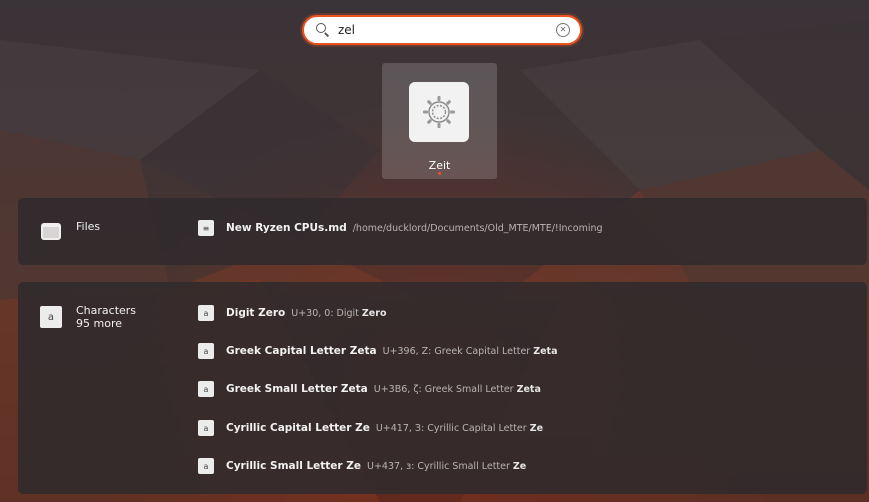 This screenshot has width=869, height=502. Describe the element at coordinates (256, 313) in the screenshot. I see `result-name: Digit Zero` at that location.